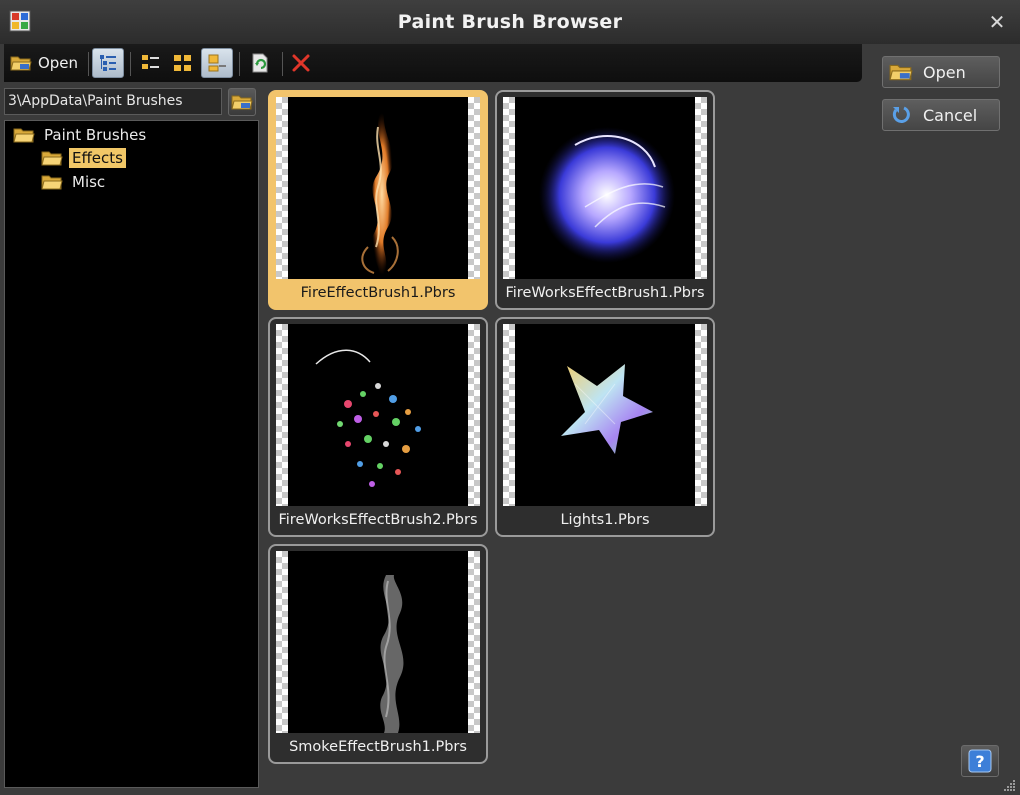  I want to click on brush-name: Lights1.Pbrs, so click(605, 520).